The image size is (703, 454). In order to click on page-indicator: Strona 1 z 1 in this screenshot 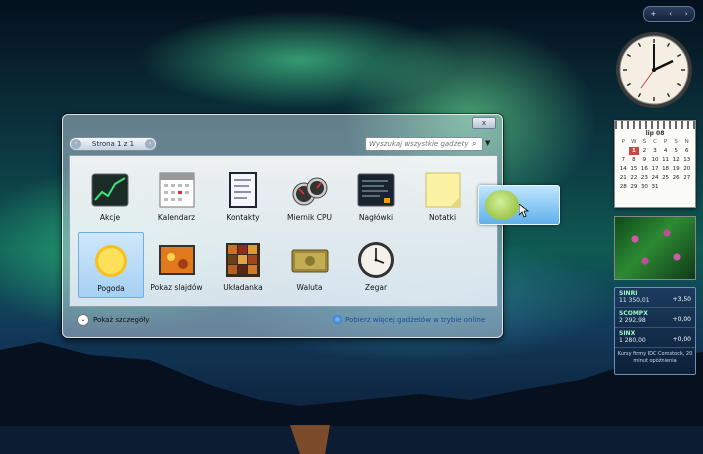, I will do `click(113, 144)`.